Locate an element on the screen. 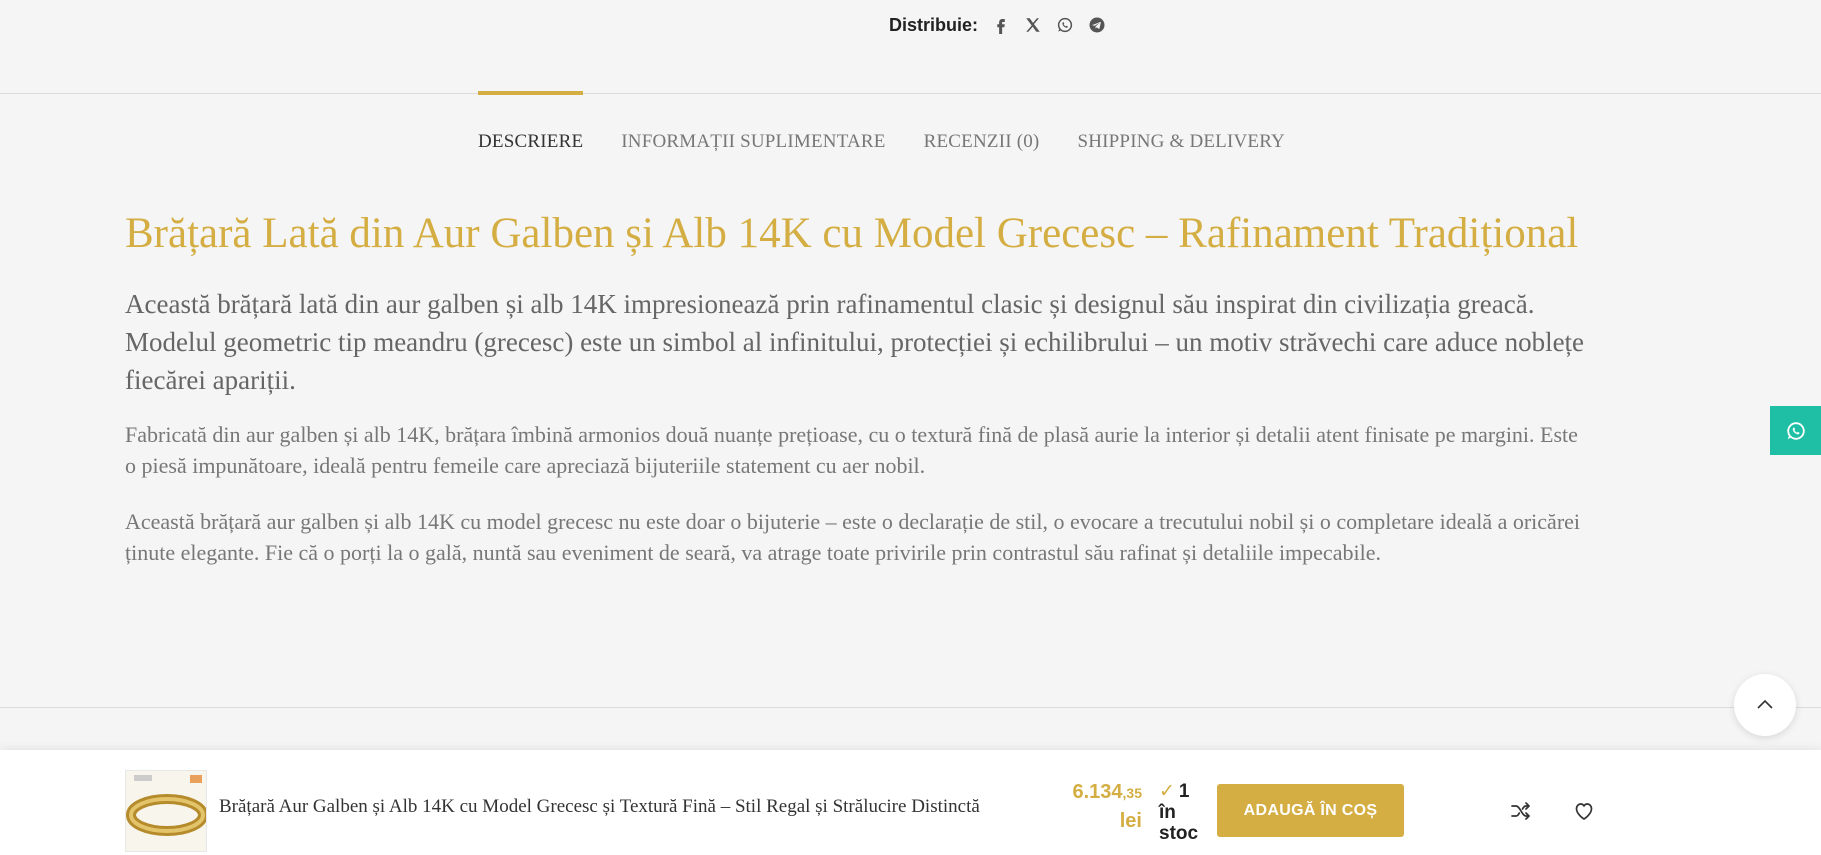 The image size is (1821, 855). price: 6.134,35 lei is located at coordinates (1101, 807).